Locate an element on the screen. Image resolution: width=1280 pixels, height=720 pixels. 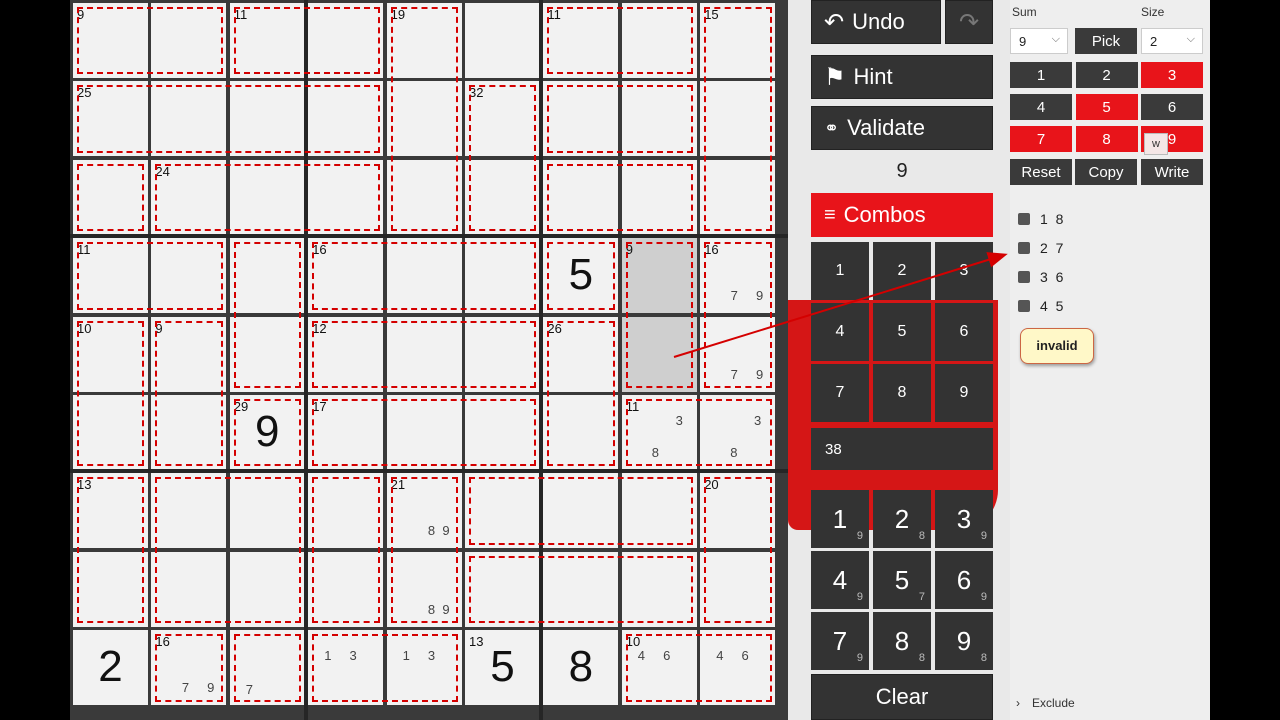
combo-key-9: 9 is located at coordinates (964, 393).